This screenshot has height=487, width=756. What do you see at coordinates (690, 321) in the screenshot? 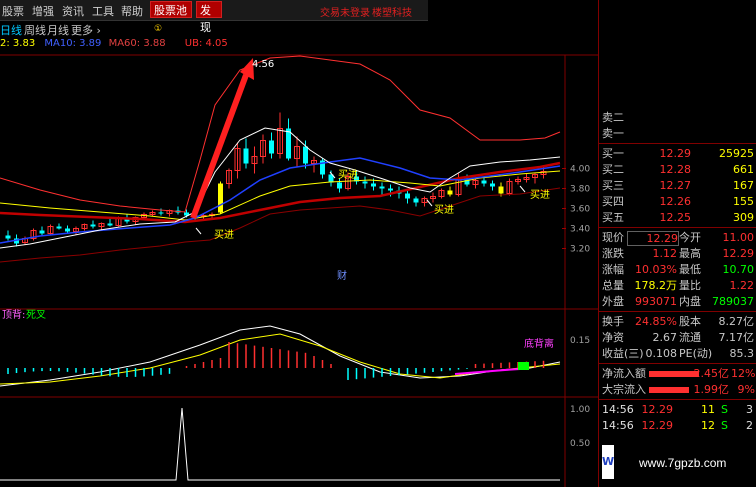
I see `fundamental-label: 股本` at bounding box center [690, 321].